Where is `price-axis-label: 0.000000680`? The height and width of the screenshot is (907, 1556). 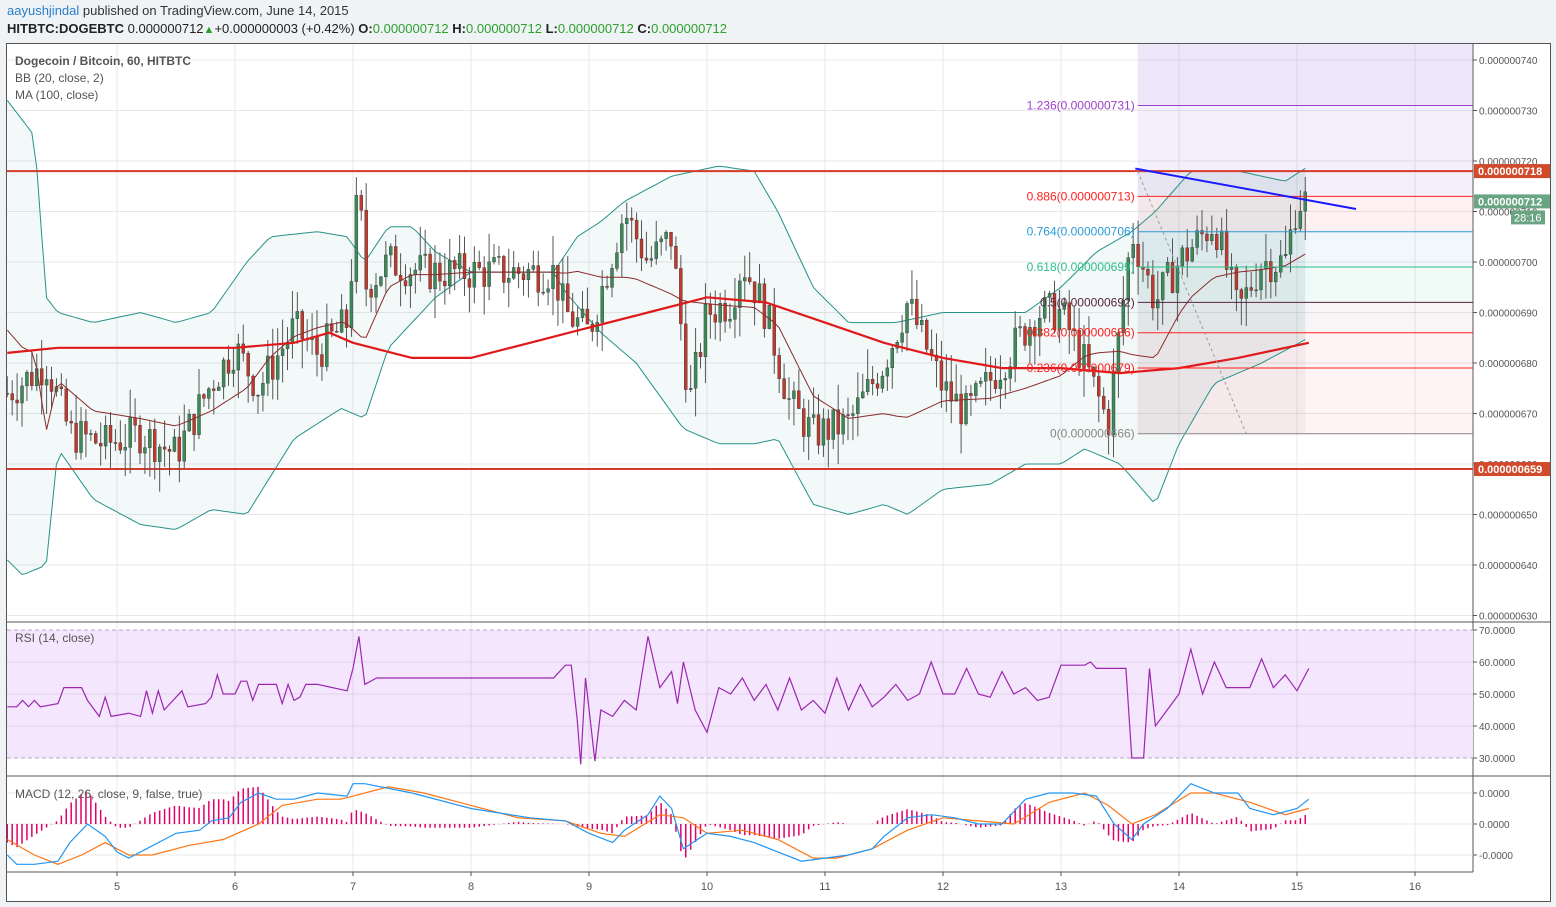 price-axis-label: 0.000000680 is located at coordinates (1508, 364).